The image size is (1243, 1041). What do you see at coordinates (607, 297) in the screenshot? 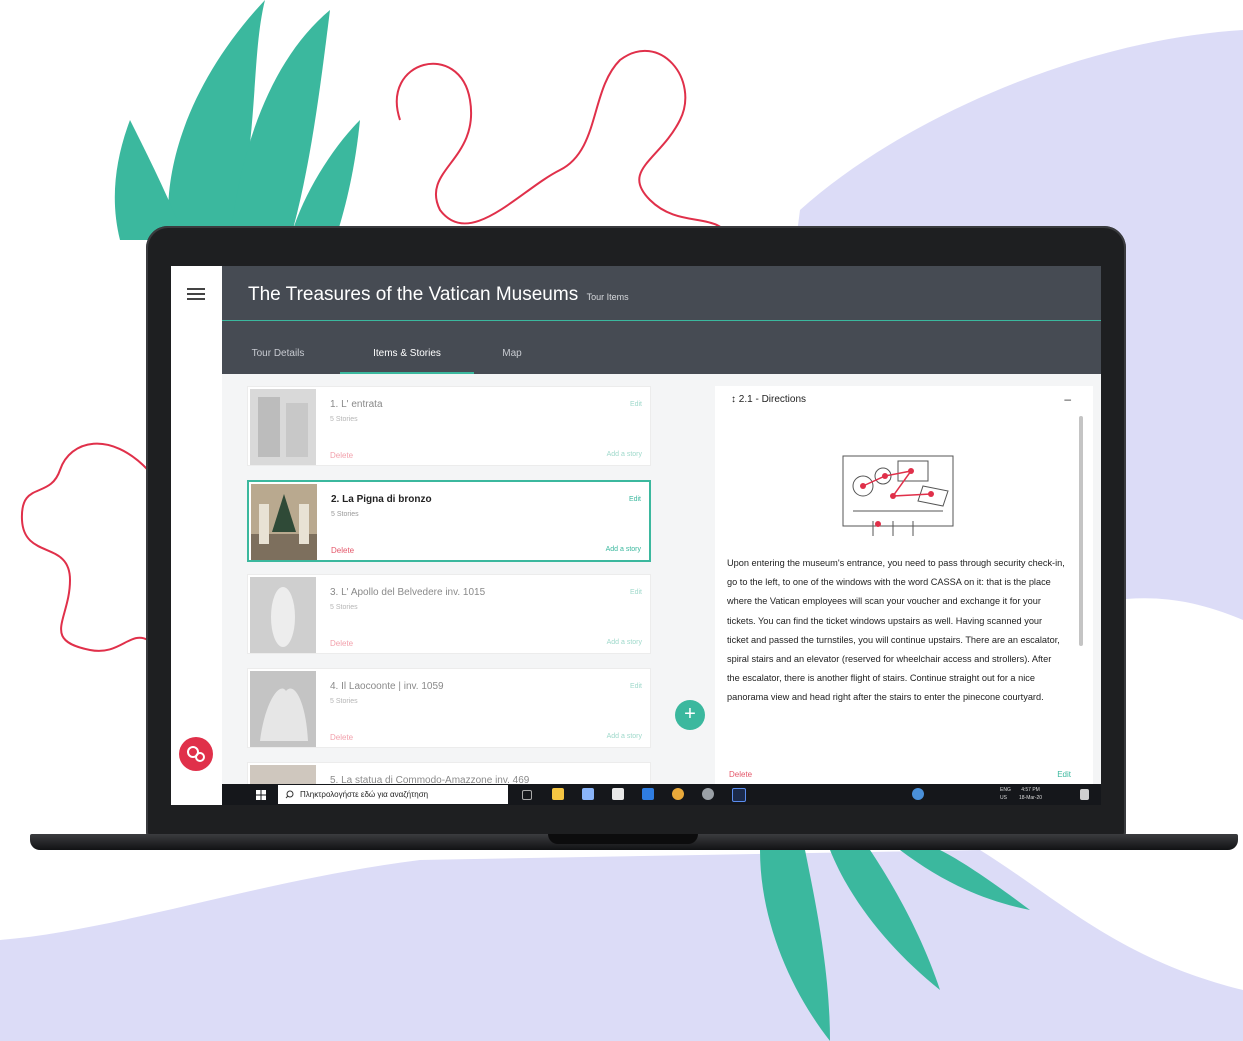
I see `page-subtitle: Tour Items` at bounding box center [607, 297].